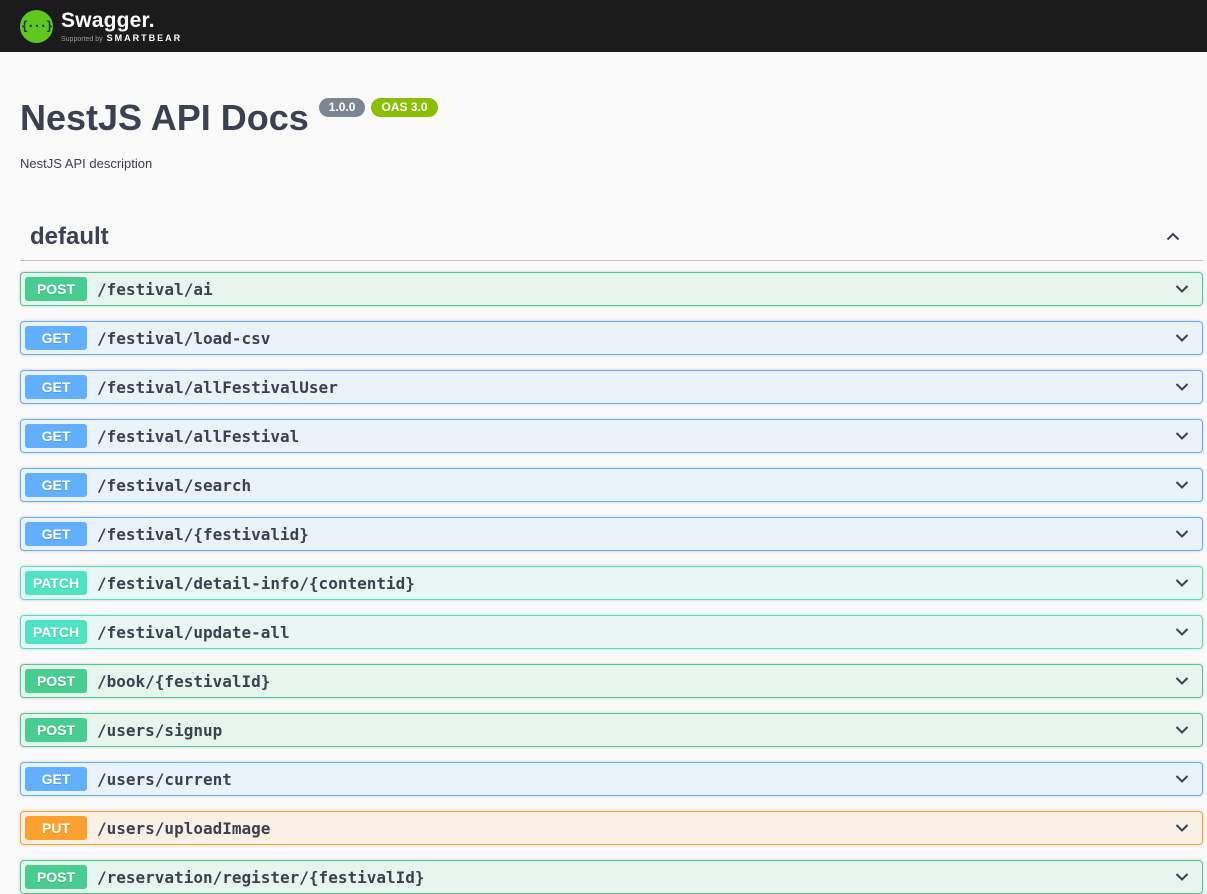 The width and height of the screenshot is (1207, 894). I want to click on endpoint-path: /users/current, so click(164, 779).